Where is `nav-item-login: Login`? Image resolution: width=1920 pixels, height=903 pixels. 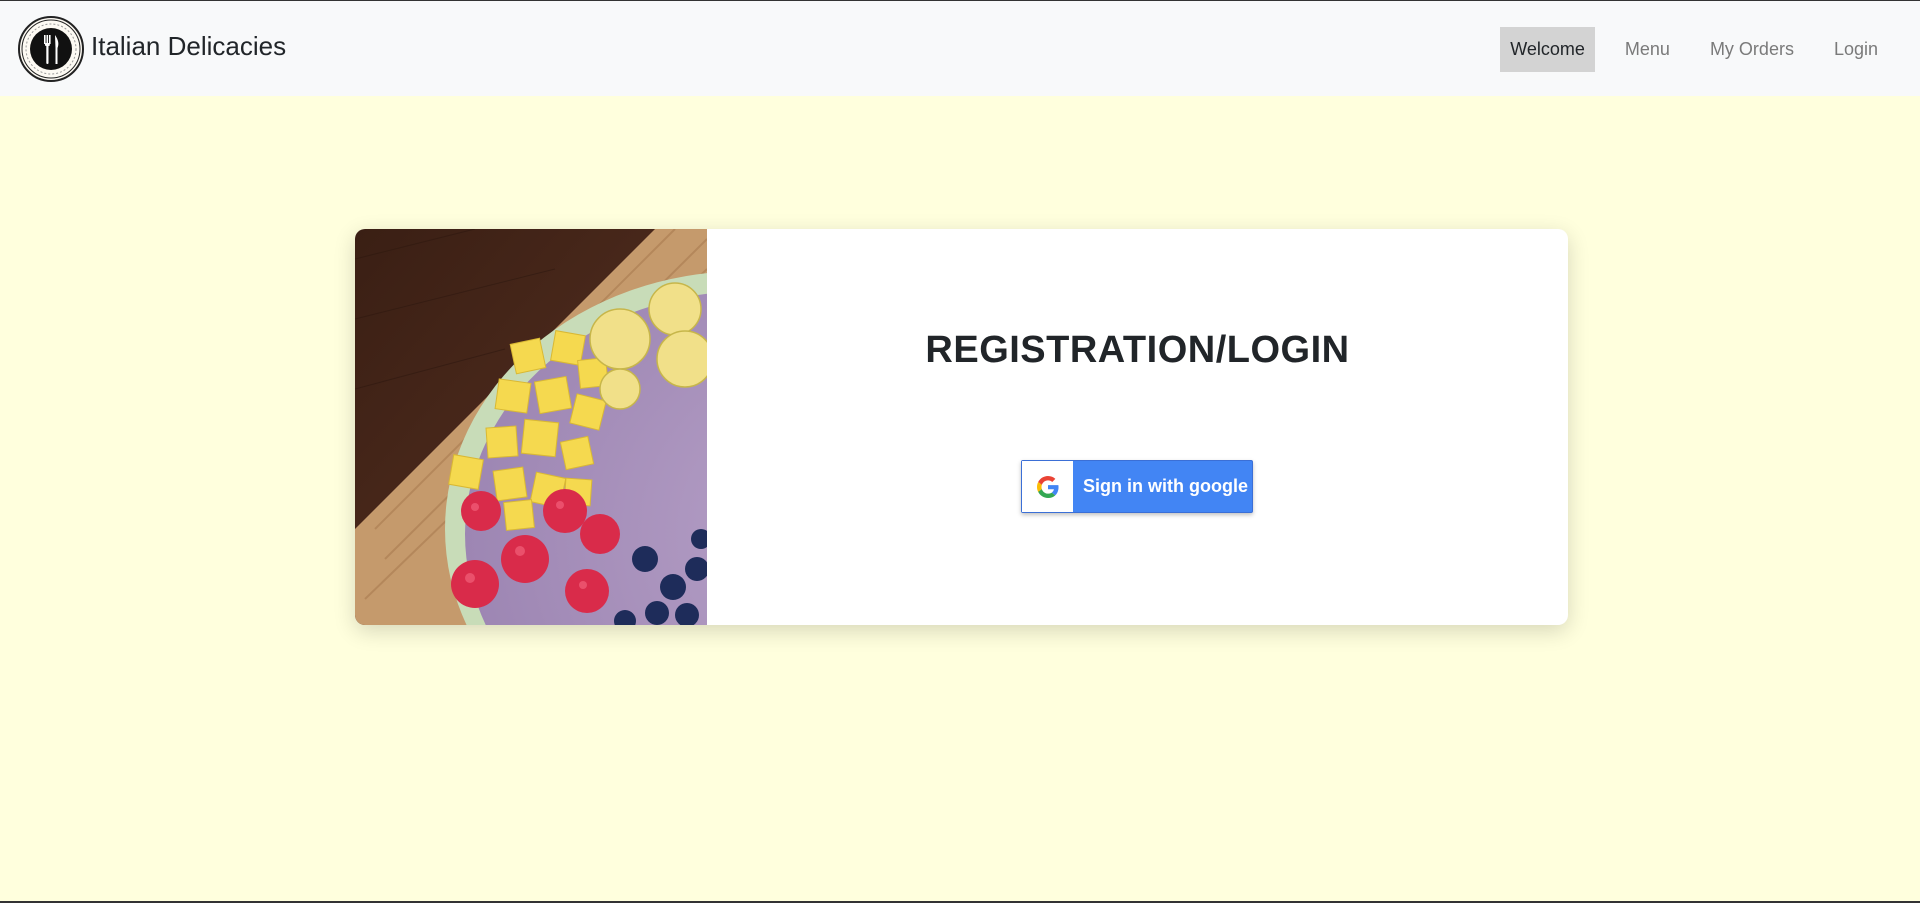
nav-item-login: Login is located at coordinates (1856, 49).